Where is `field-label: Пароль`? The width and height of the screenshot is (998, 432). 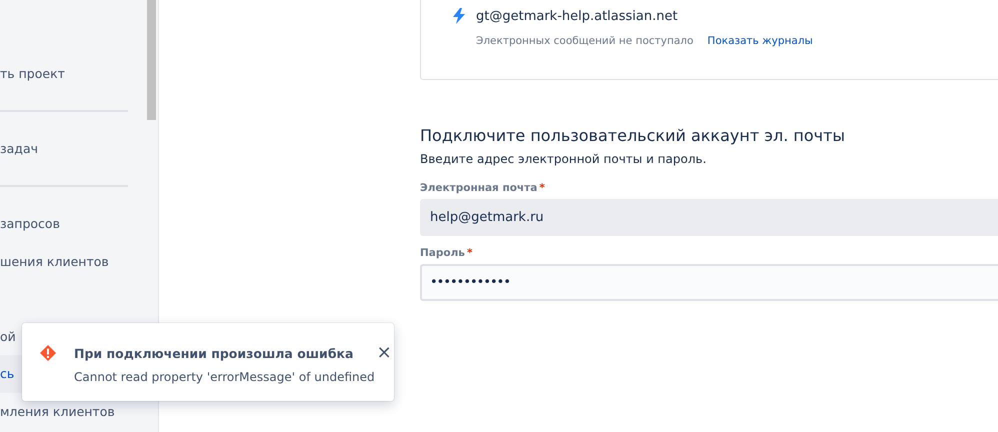
field-label: Пароль is located at coordinates (442, 253).